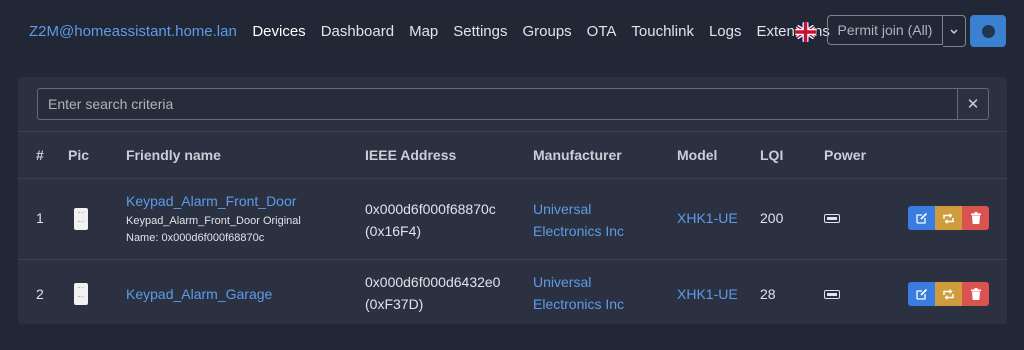  What do you see at coordinates (805, 32) in the screenshot?
I see `uk-flag-icon` at bounding box center [805, 32].